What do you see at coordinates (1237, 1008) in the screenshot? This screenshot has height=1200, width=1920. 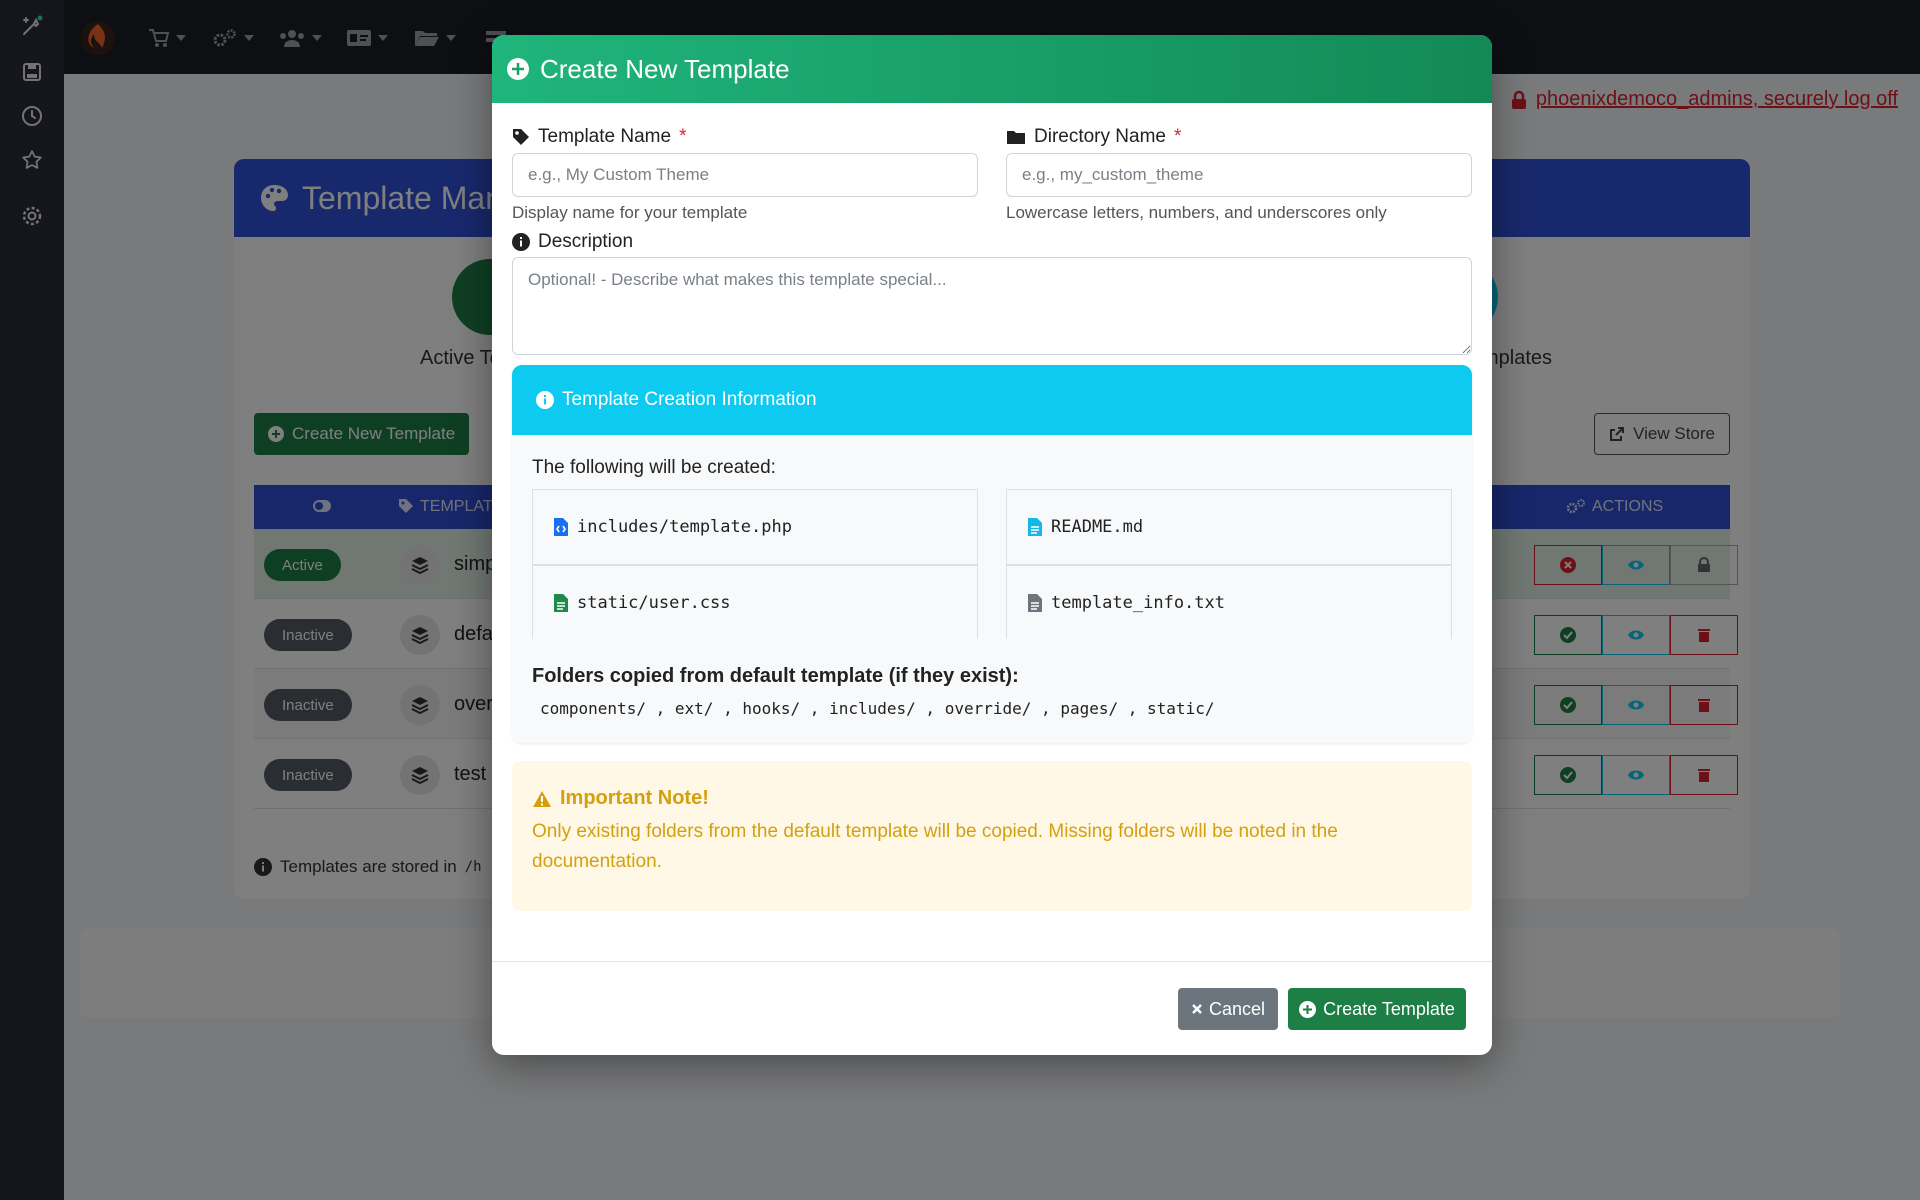 I see `cancel-label: Cancel` at bounding box center [1237, 1008].